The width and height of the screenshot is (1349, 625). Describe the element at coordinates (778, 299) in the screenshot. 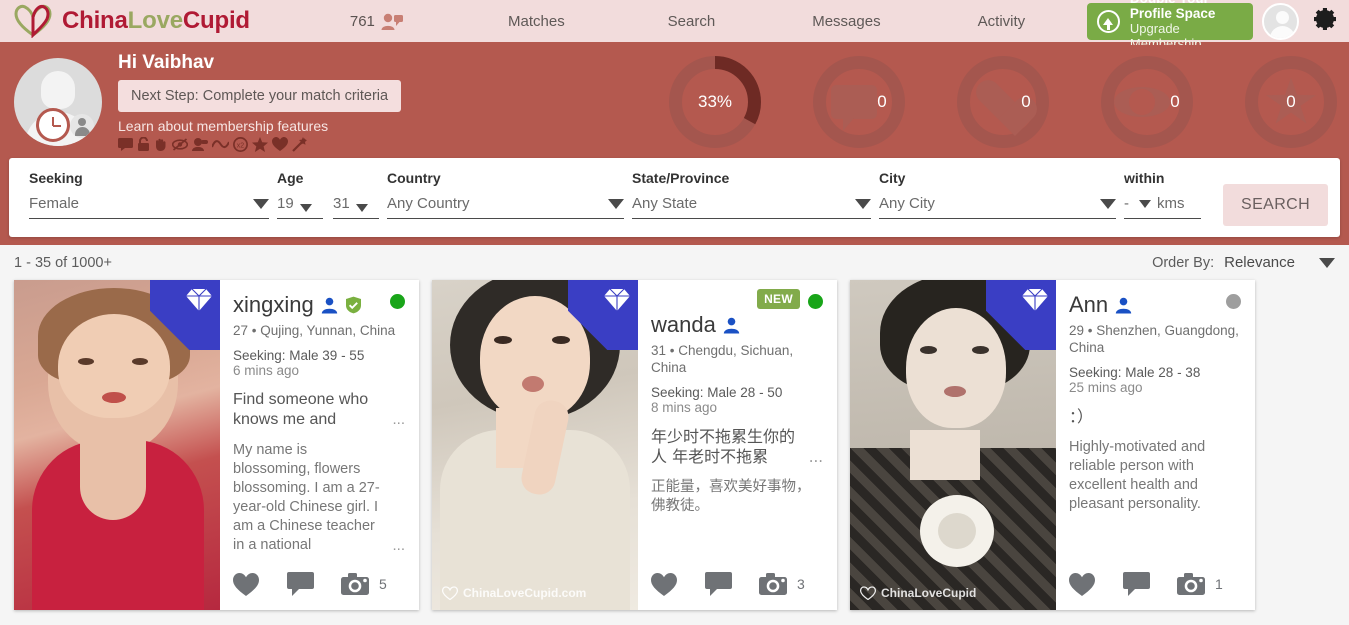

I see `new-badge: NEW` at that location.